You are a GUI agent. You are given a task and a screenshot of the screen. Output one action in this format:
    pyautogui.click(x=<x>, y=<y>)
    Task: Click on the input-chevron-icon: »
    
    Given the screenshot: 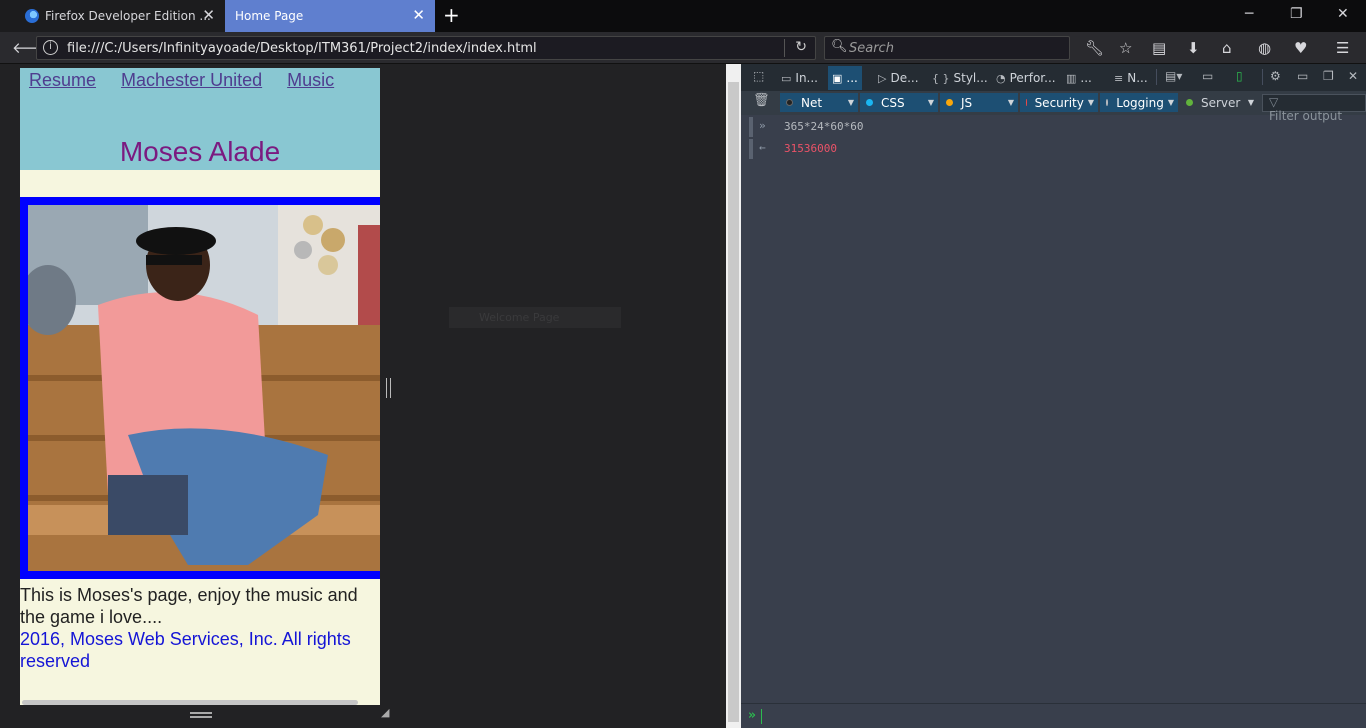 What is the action you would take?
    pyautogui.click(x=762, y=125)
    